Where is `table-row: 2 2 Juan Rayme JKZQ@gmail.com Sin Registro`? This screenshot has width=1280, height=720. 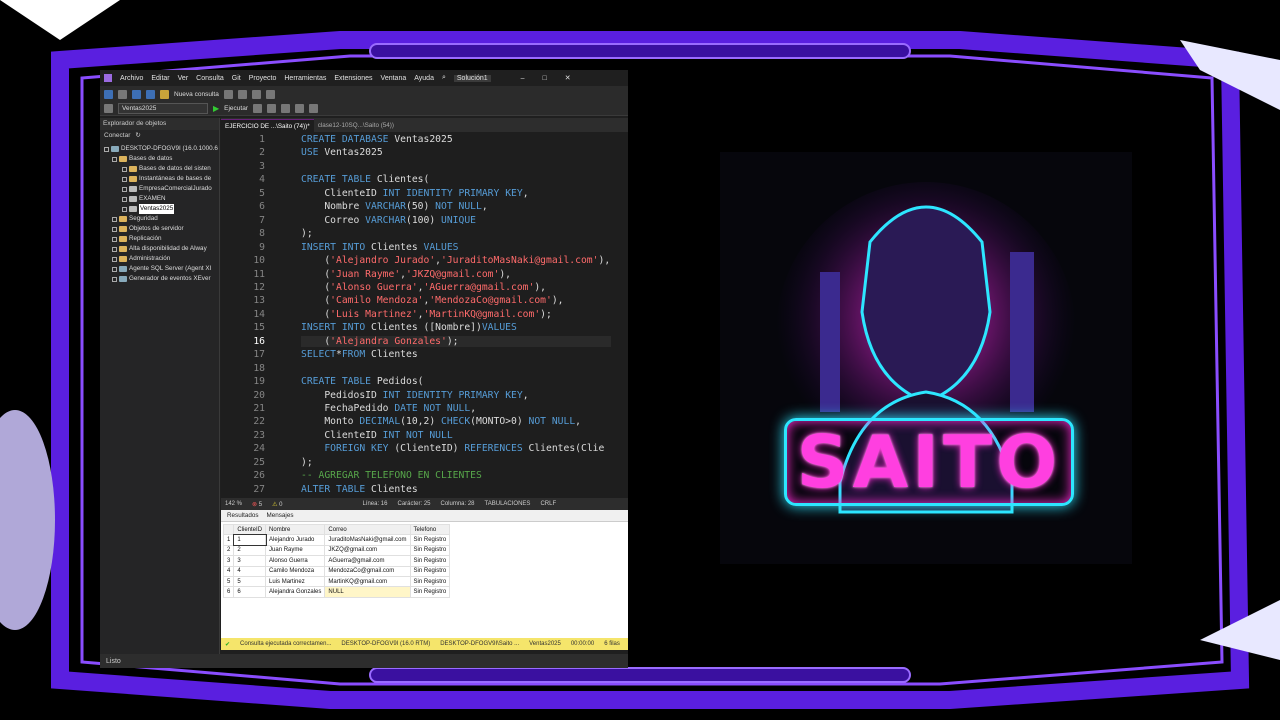
table-row: 2 2 Juan Rayme JKZQ@gmail.com Sin Registro is located at coordinates (336, 550).